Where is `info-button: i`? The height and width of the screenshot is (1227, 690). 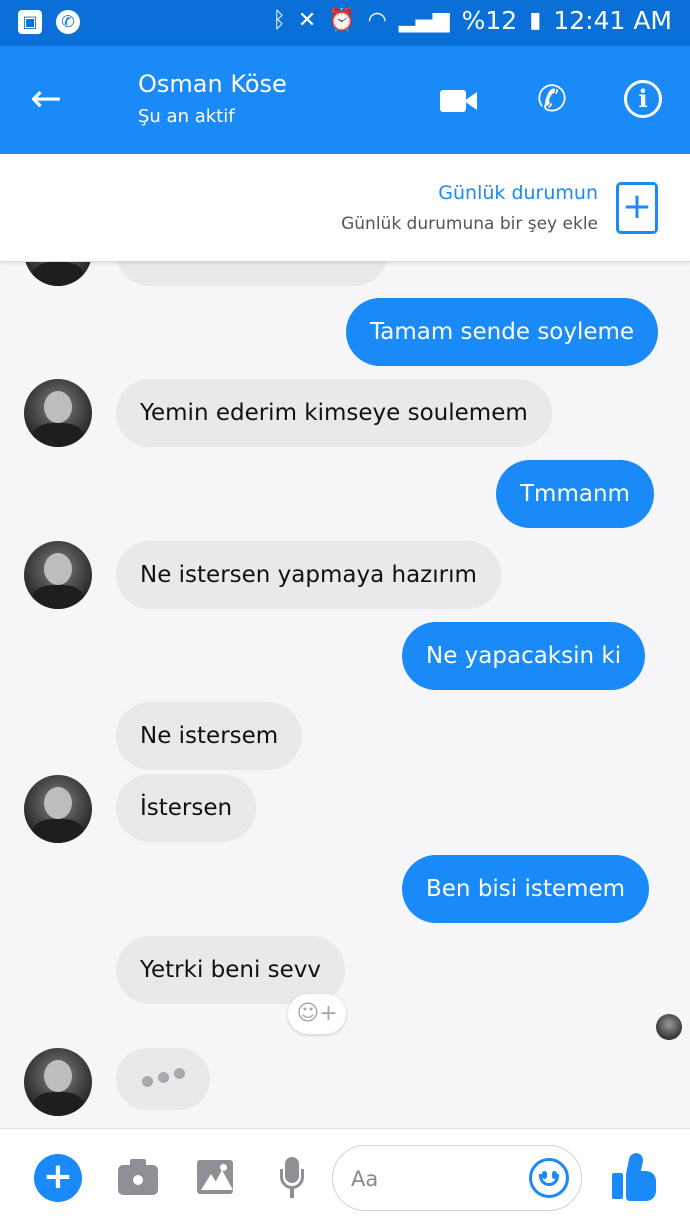 info-button: i is located at coordinates (643, 99).